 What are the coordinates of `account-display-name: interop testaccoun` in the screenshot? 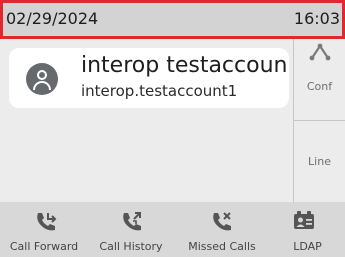 It's located at (184, 65).